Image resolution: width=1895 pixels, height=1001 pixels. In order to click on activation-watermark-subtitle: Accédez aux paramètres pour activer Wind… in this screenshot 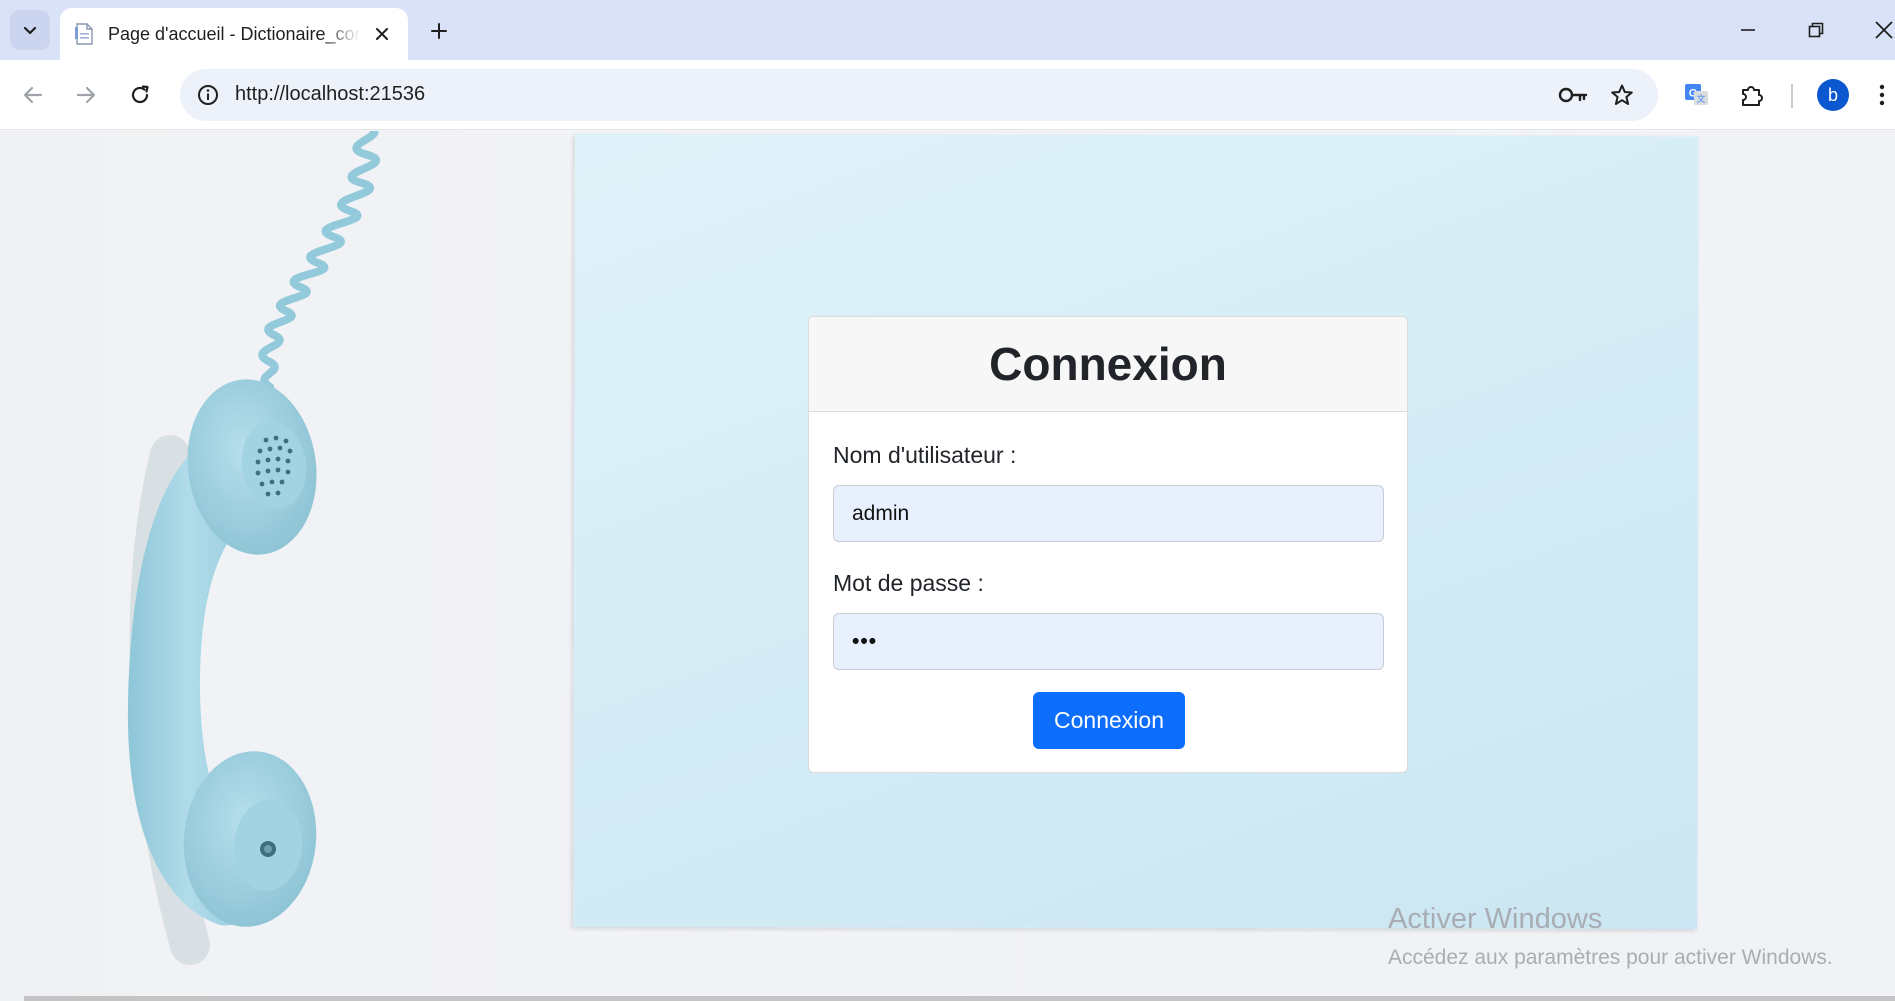, I will do `click(1610, 957)`.